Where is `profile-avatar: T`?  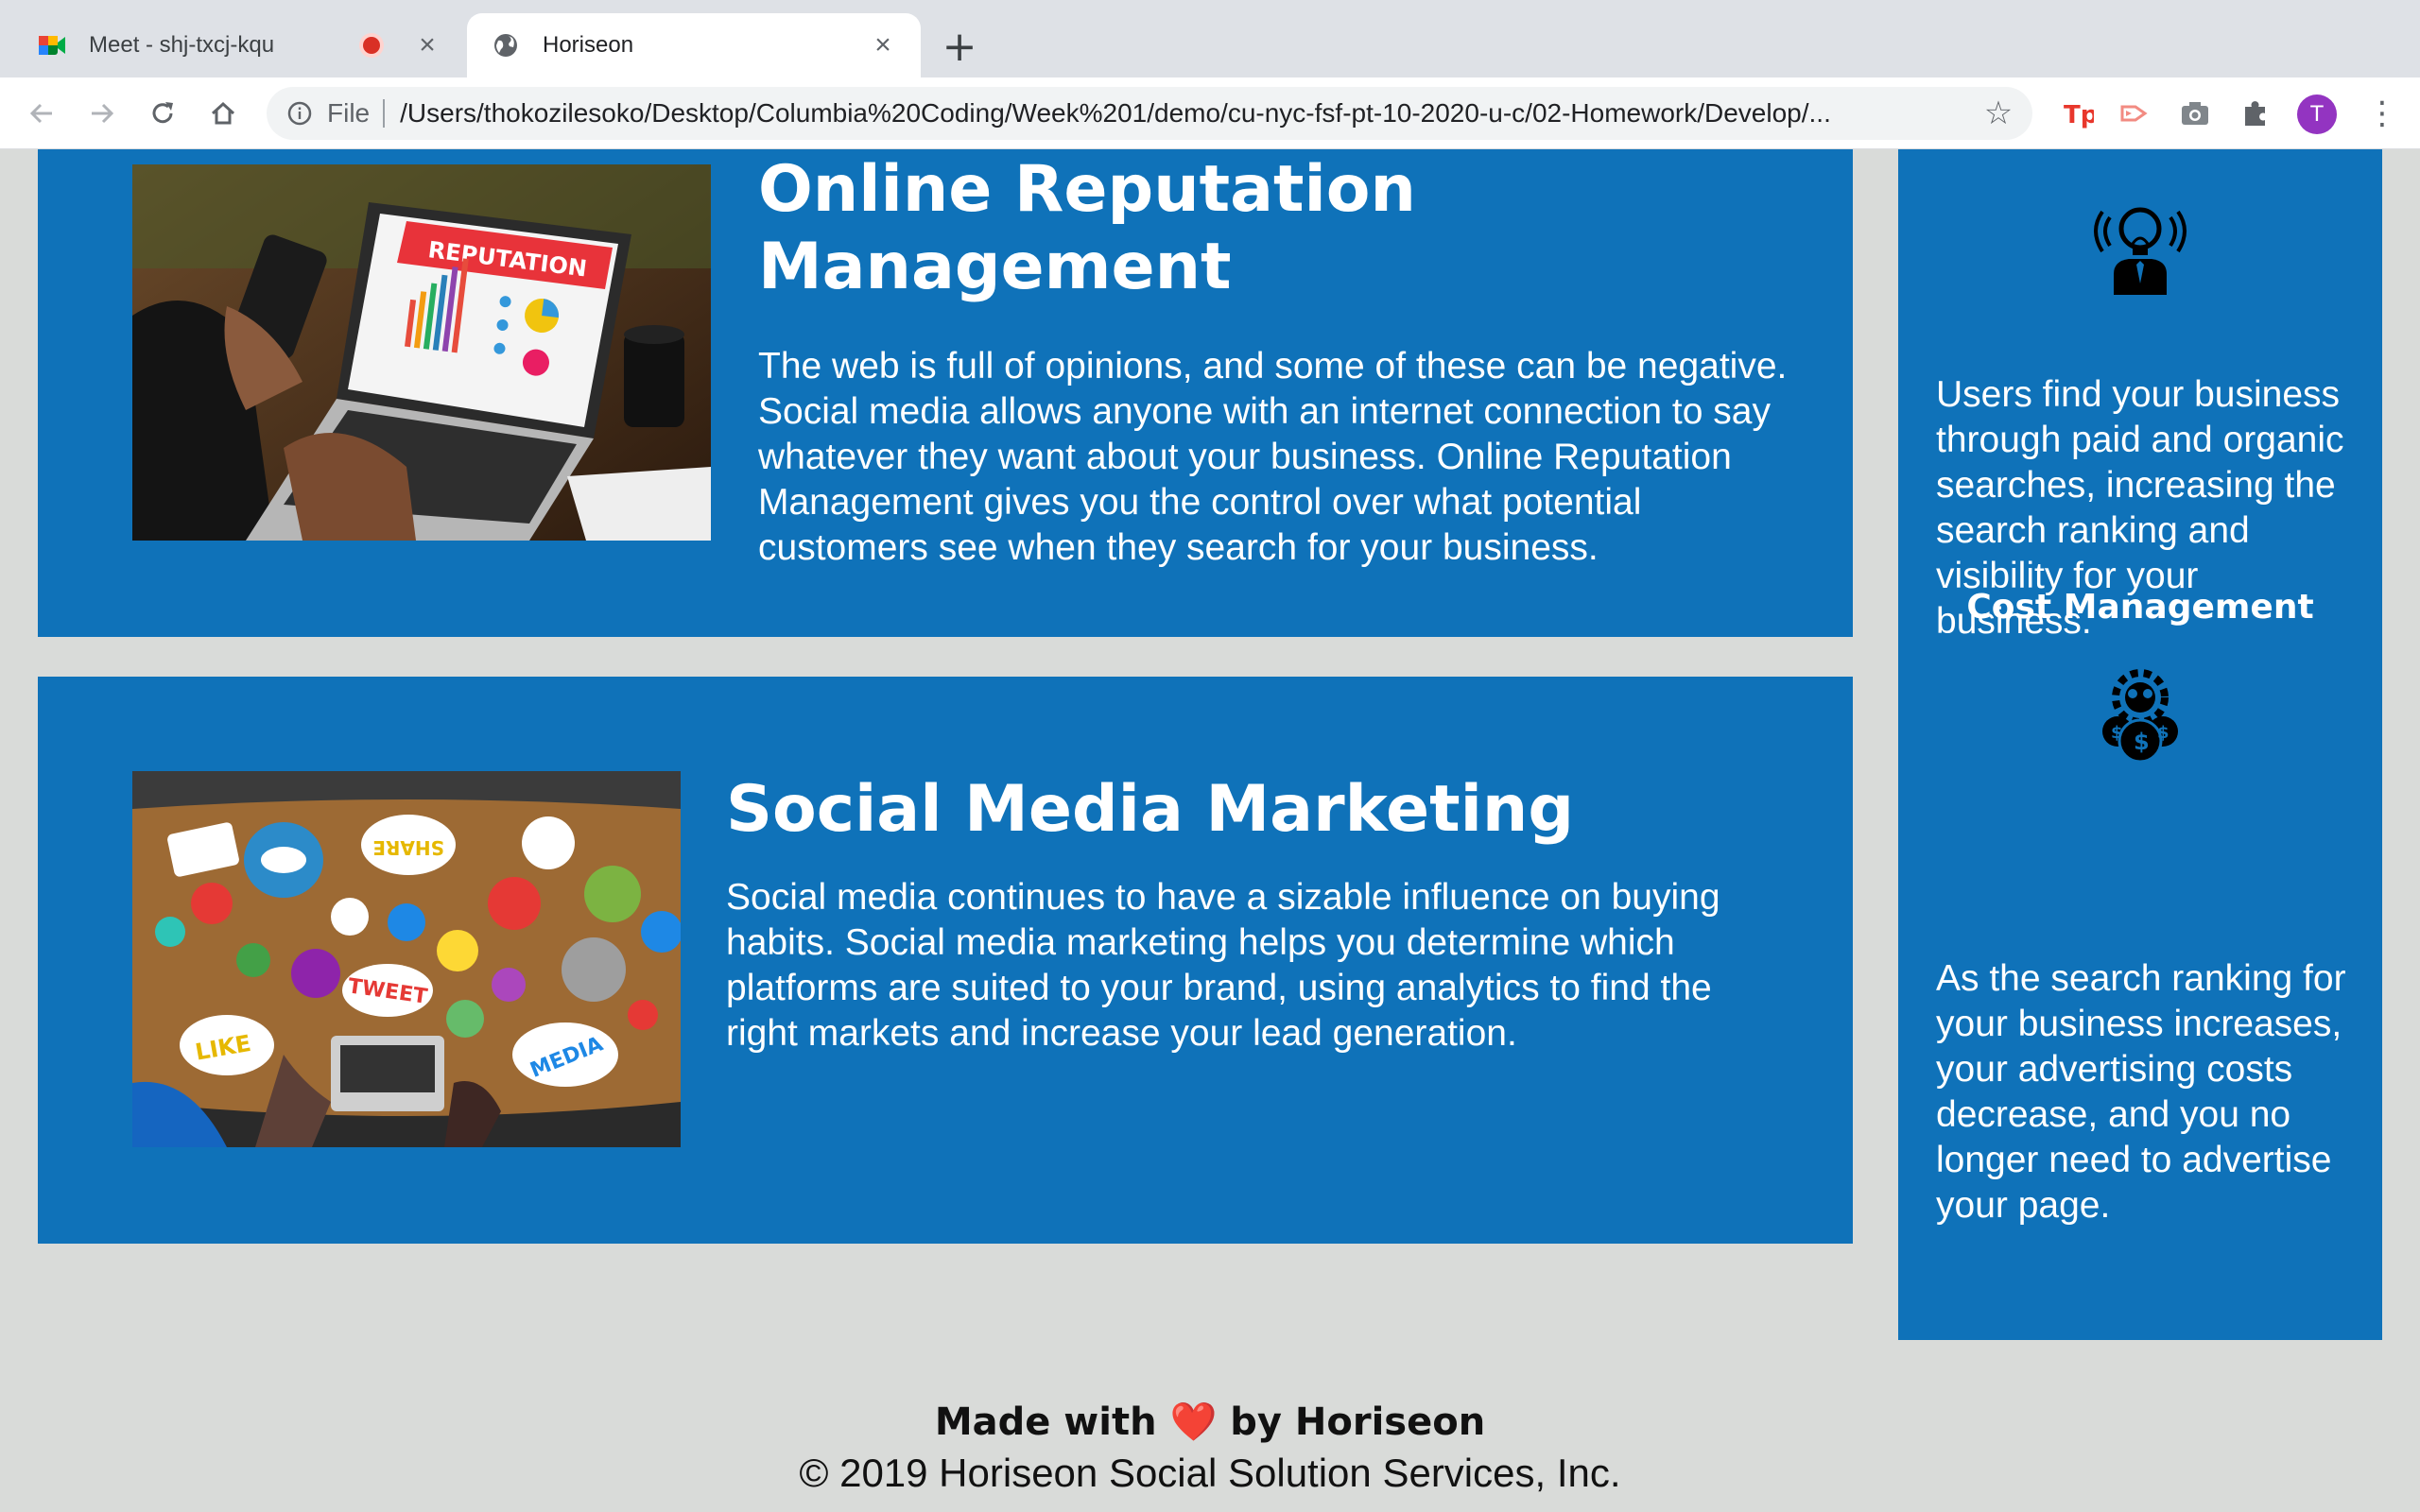 profile-avatar: T is located at coordinates (2317, 114).